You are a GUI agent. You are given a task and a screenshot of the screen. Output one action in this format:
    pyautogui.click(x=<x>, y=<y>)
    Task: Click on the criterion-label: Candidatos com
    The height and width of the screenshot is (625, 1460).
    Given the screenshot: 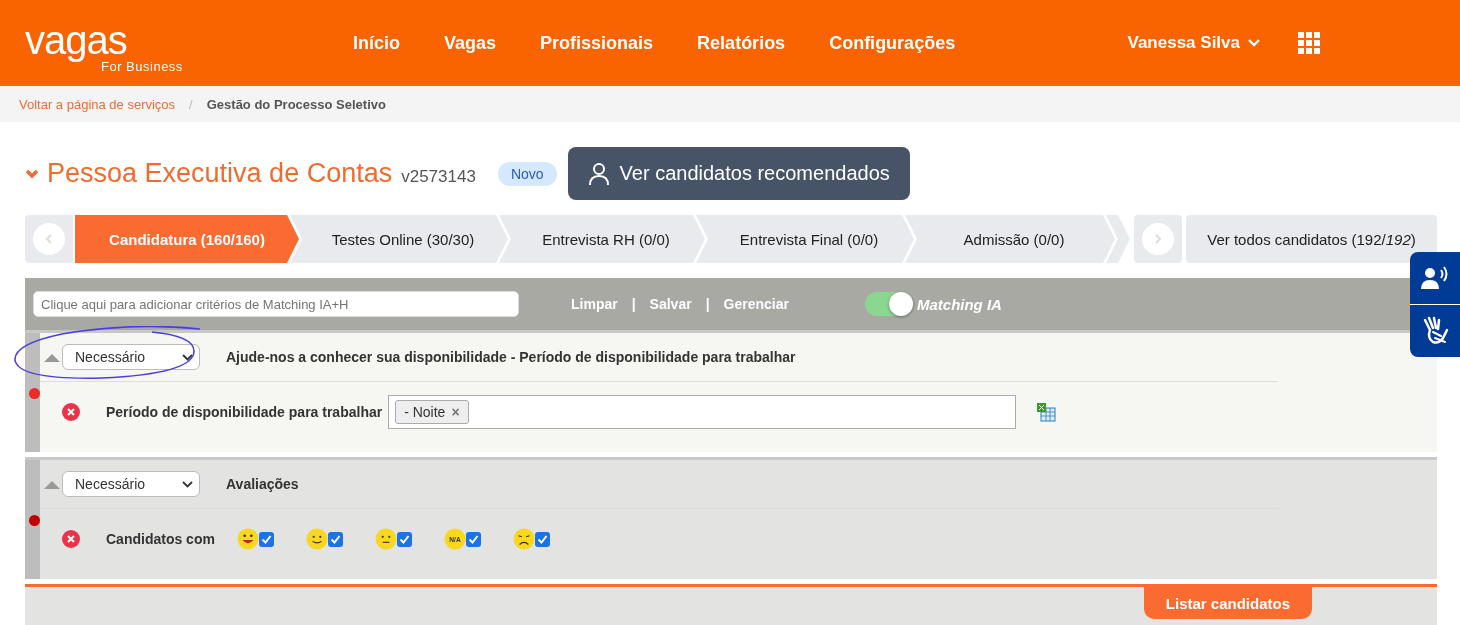 What is the action you would take?
    pyautogui.click(x=160, y=539)
    